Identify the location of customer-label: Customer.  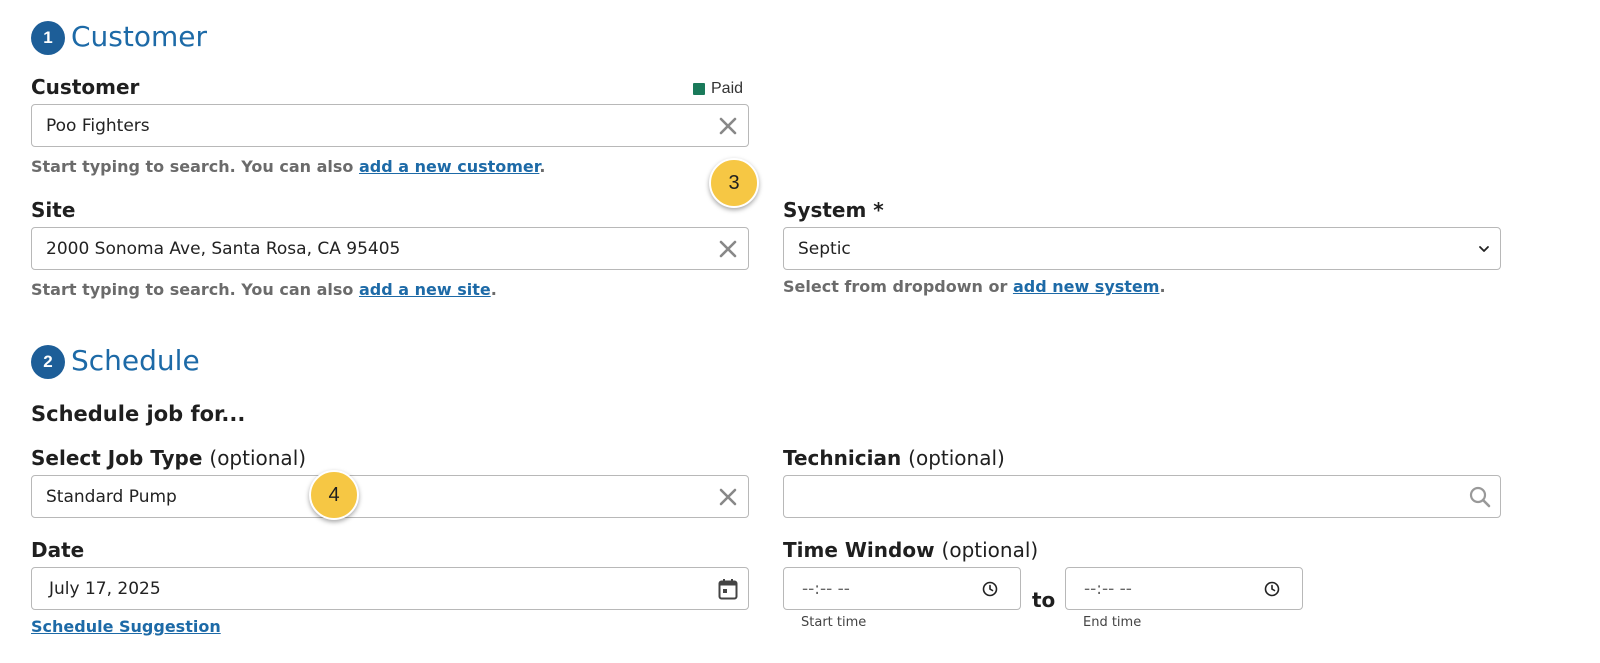
(85, 87).